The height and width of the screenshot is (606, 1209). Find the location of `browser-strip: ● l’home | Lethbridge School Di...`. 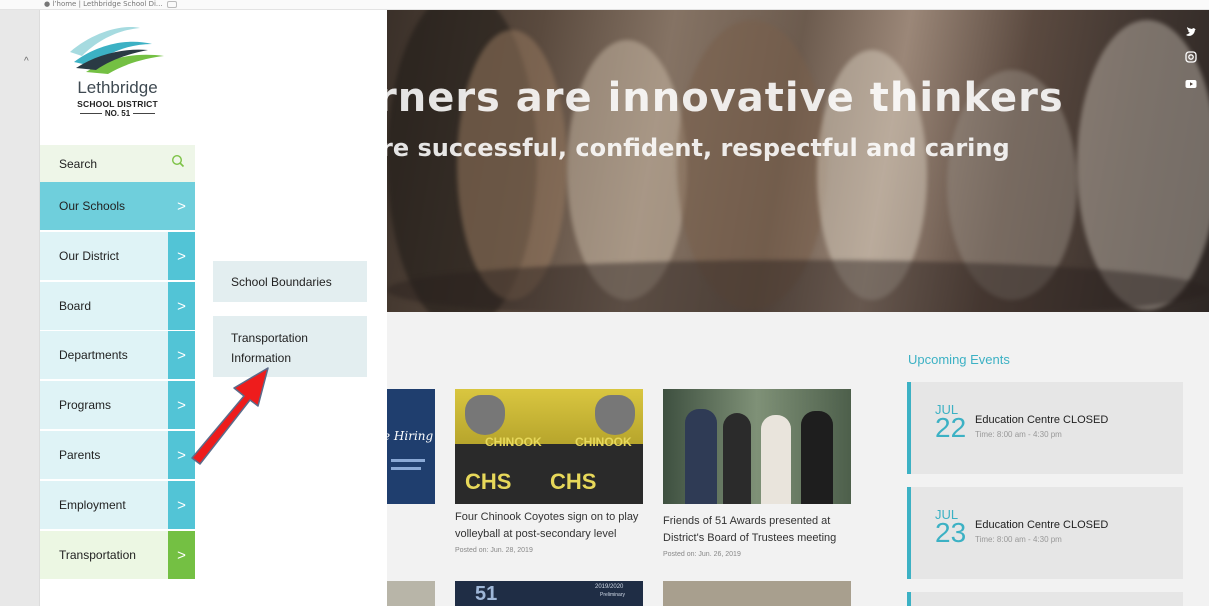

browser-strip: ● l’home | Lethbridge School Di... is located at coordinates (604, 5).